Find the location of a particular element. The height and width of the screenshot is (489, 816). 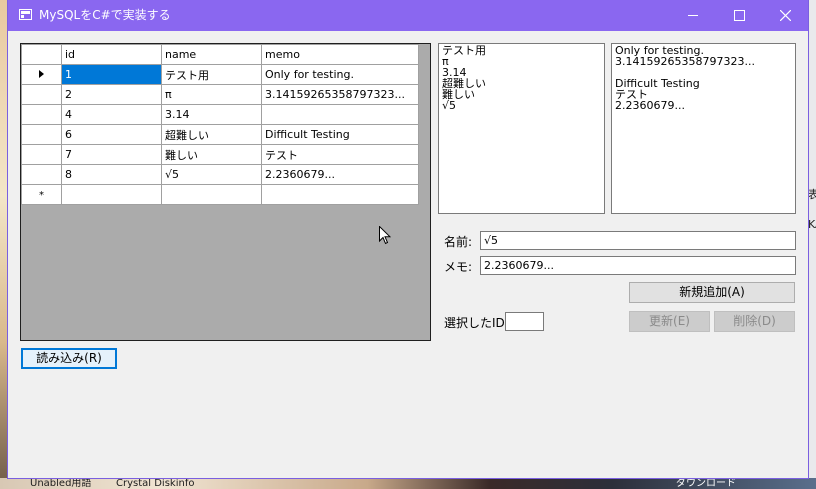

new-row: * is located at coordinates (220, 194).